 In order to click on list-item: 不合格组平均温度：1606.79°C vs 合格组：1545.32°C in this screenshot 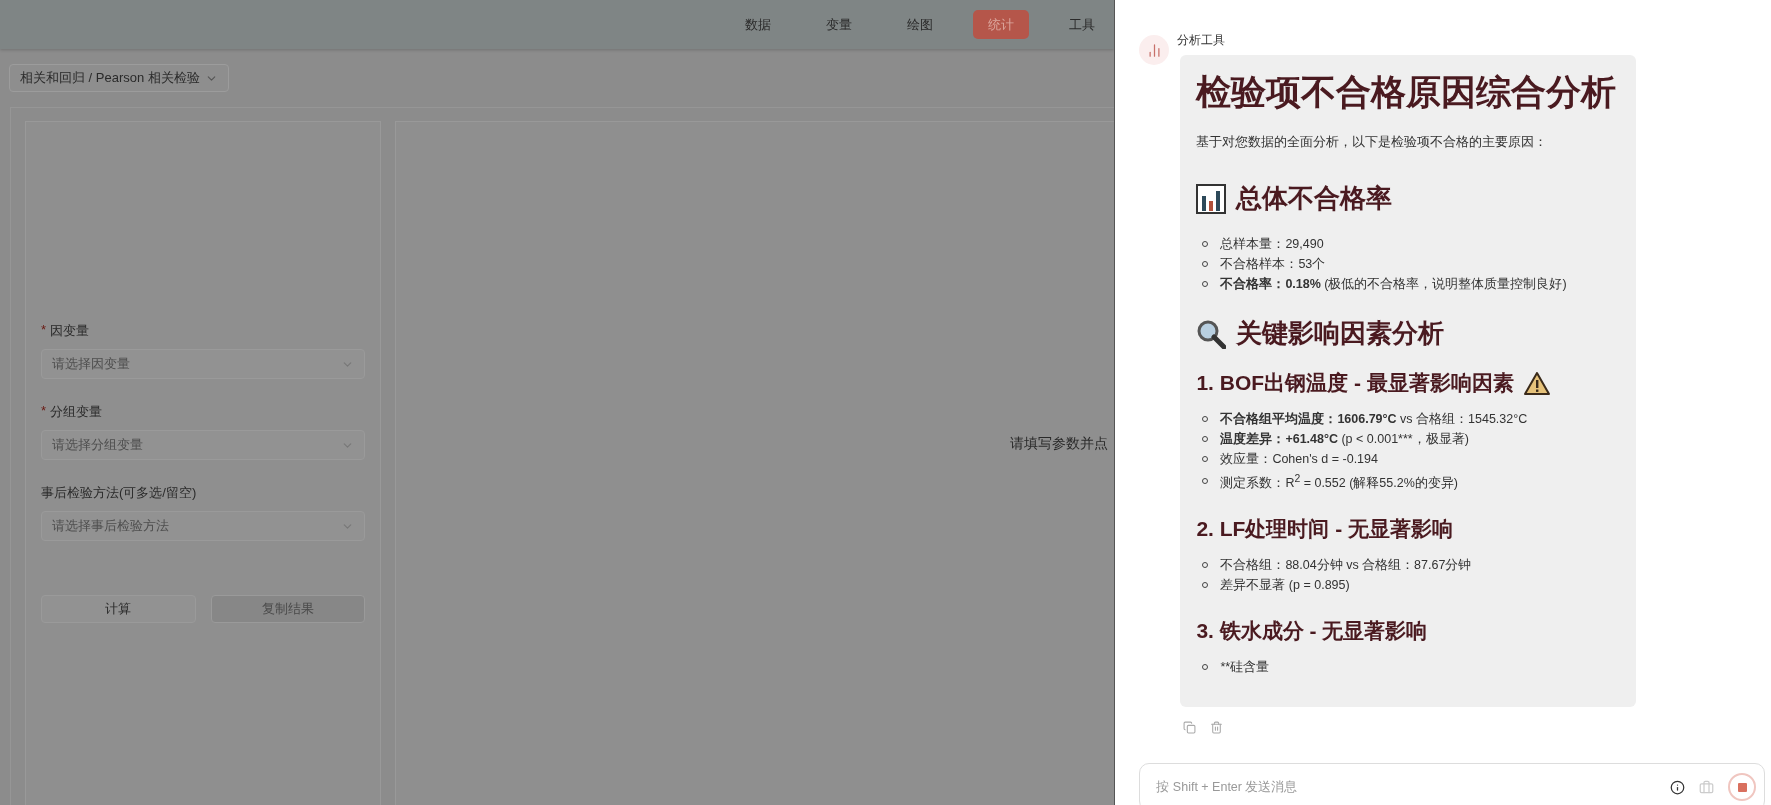, I will do `click(1374, 419)`.